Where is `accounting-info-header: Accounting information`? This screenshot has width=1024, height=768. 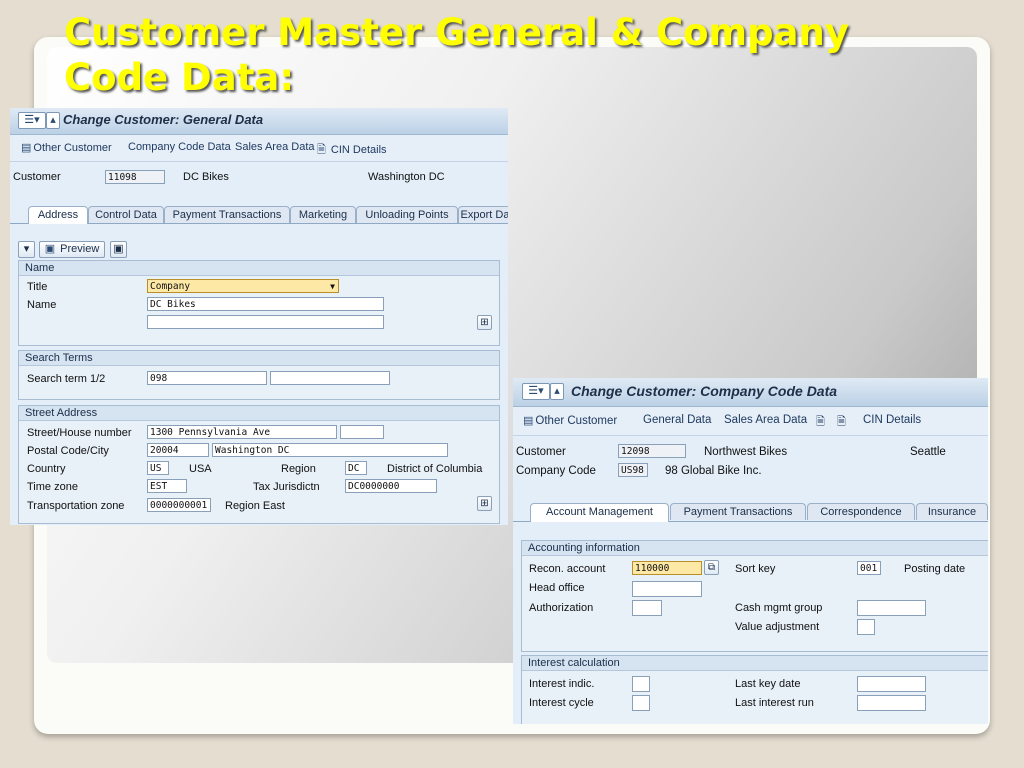
accounting-info-header: Accounting information is located at coordinates (755, 548).